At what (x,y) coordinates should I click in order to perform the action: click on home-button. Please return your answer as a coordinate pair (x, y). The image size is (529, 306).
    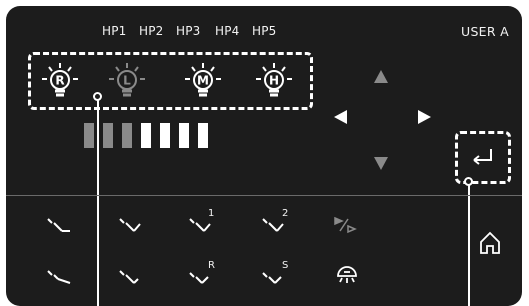
    Looking at the image, I should click on (490, 243).